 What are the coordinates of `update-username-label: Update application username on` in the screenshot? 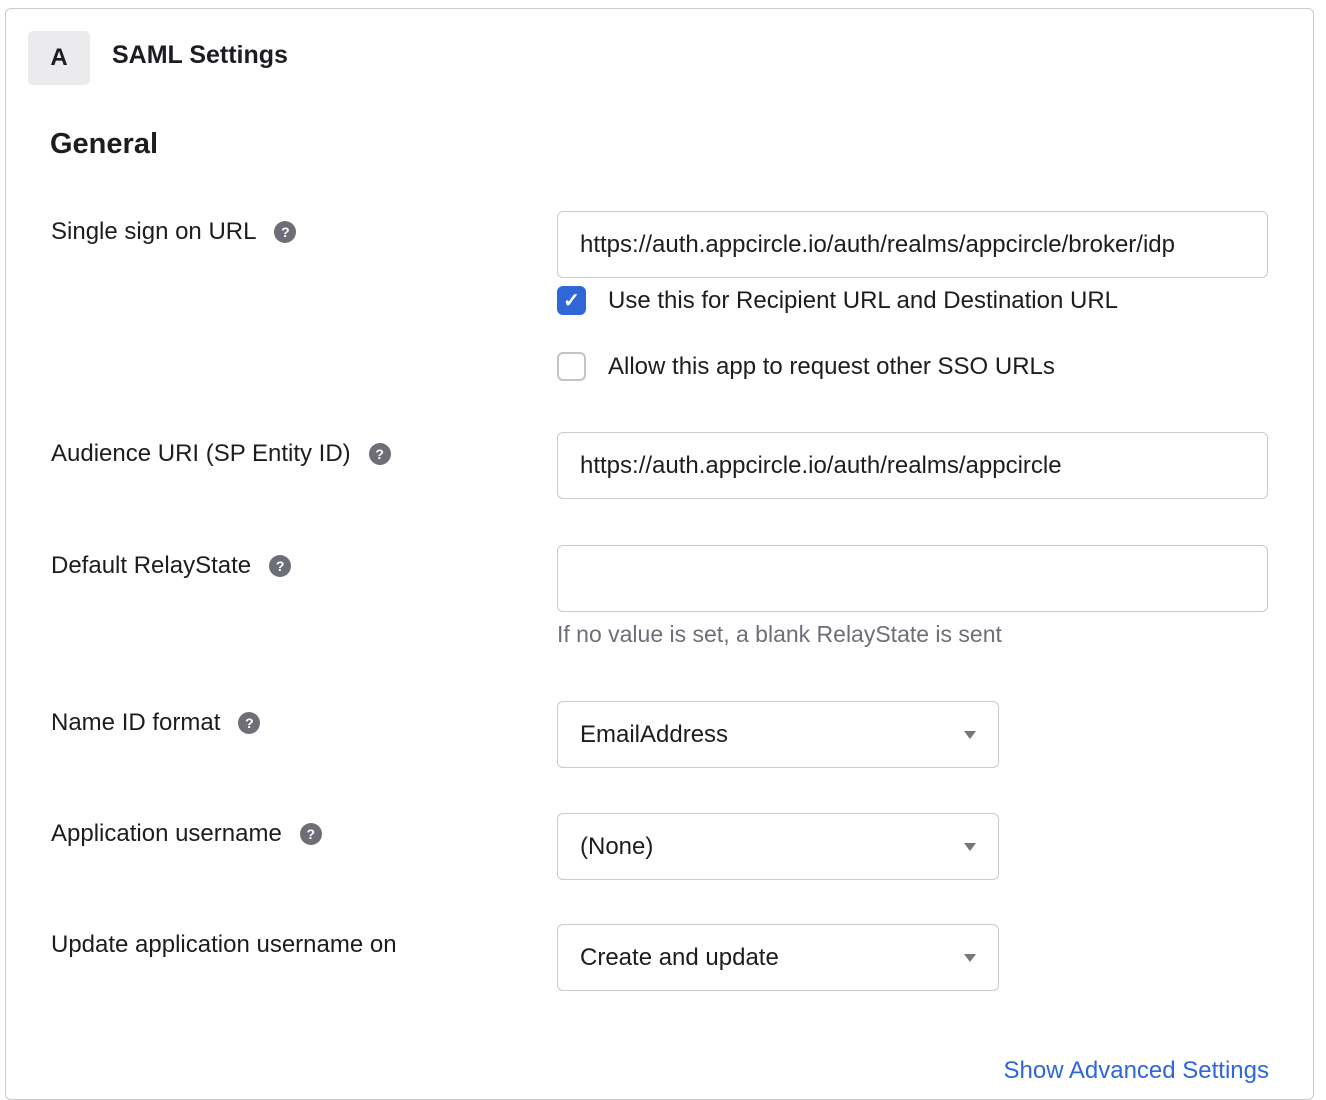 It's located at (224, 945).